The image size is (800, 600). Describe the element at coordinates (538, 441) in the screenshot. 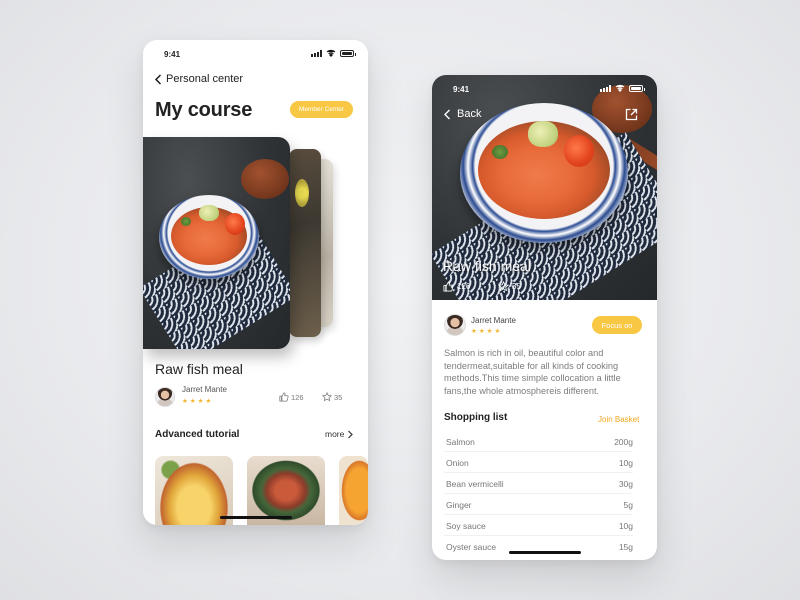

I see `list-item: Salmon 200g` at that location.